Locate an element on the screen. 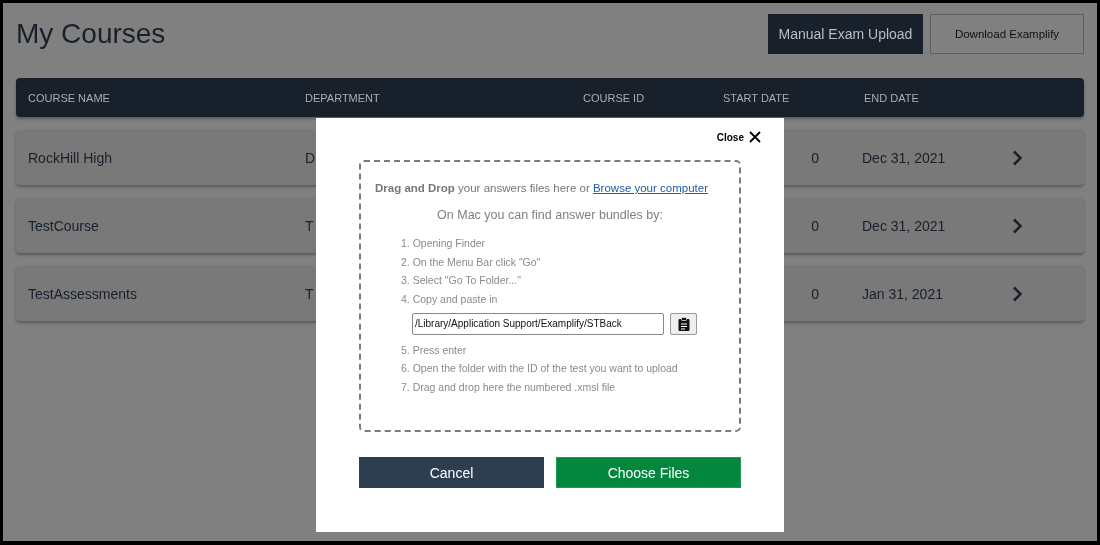  step-text: 5. Press enter is located at coordinates (434, 350).